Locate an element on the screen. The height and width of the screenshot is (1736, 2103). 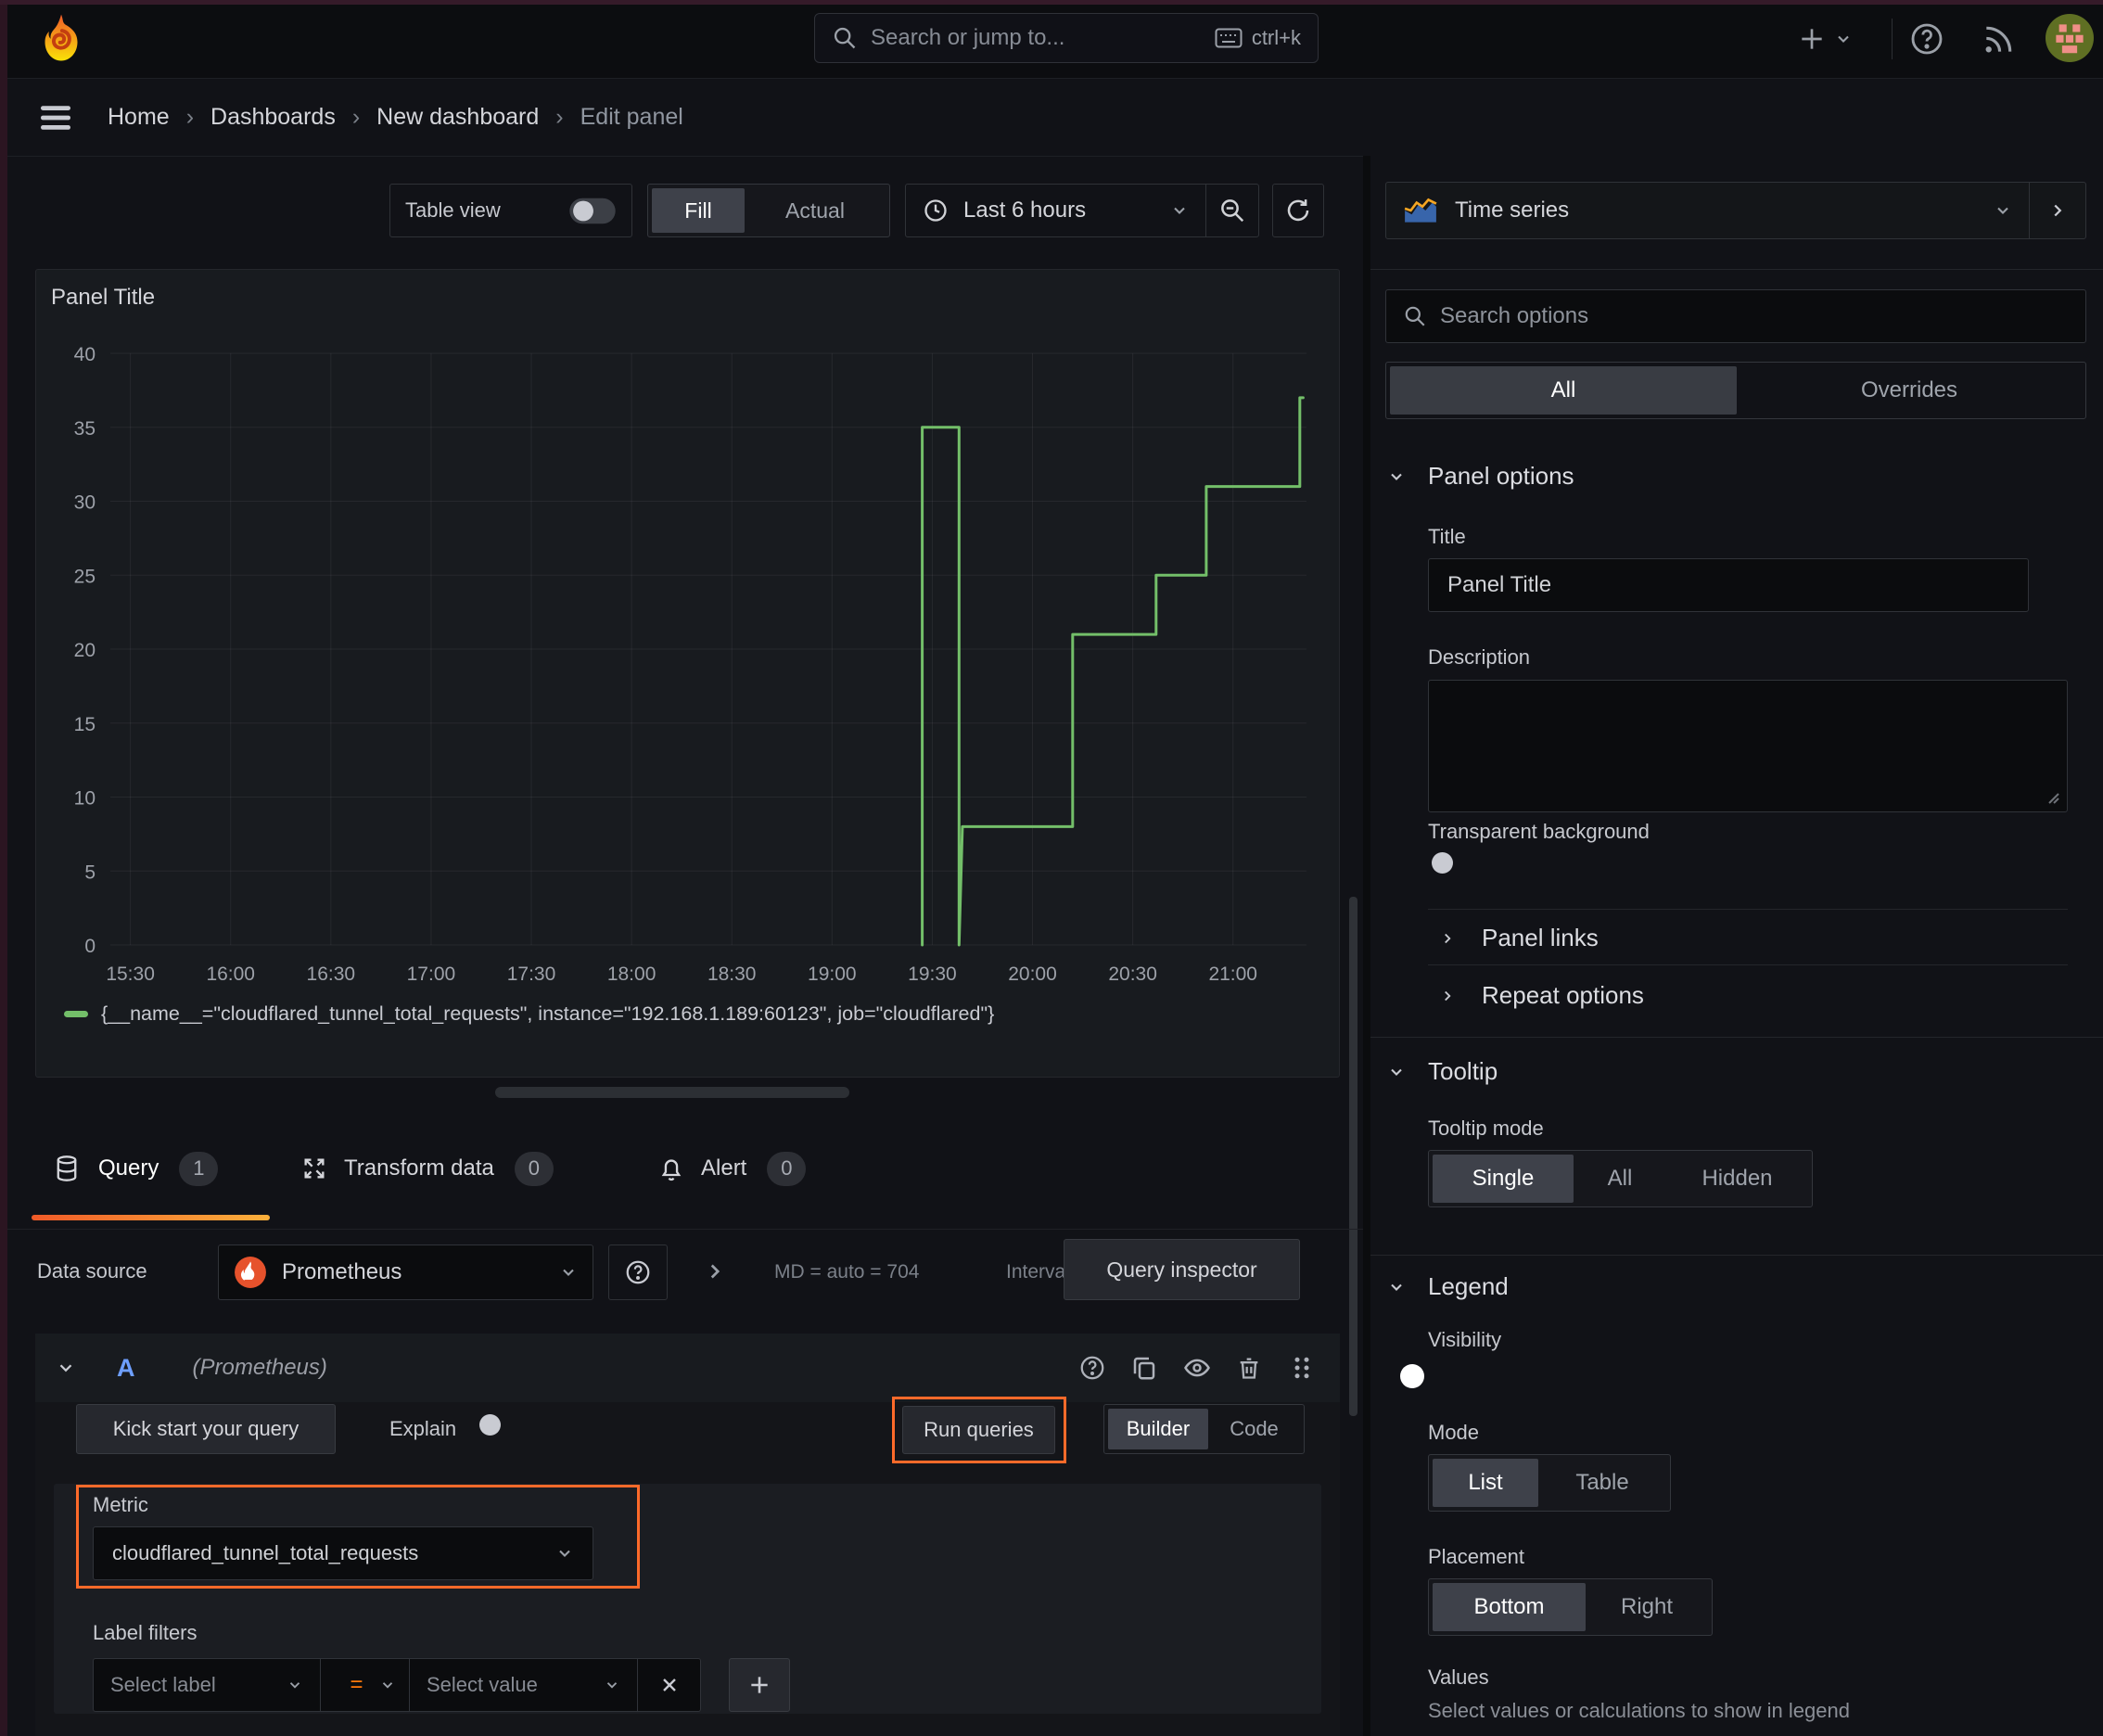
bell-icon is located at coordinates (671, 1168).